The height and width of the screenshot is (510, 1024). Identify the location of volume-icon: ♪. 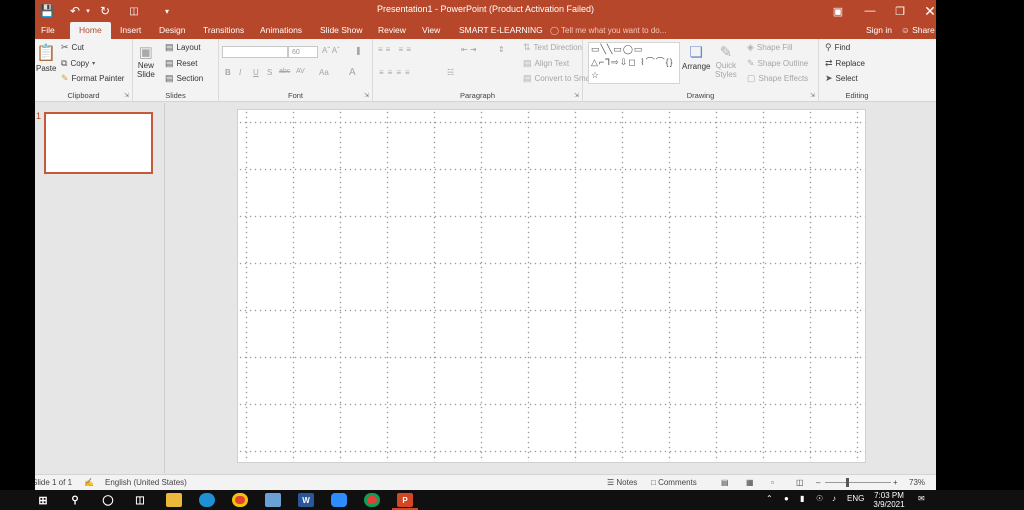
(834, 498).